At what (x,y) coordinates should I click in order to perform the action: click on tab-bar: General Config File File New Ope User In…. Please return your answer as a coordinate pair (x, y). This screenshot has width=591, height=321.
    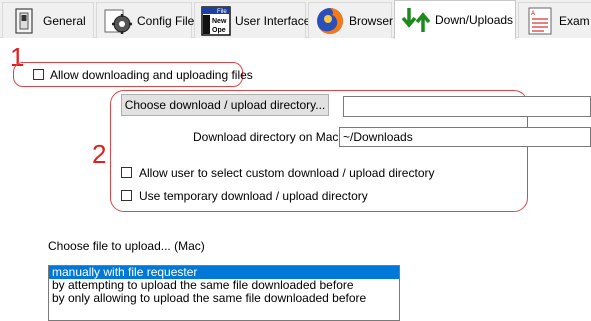
    Looking at the image, I should click on (295, 19).